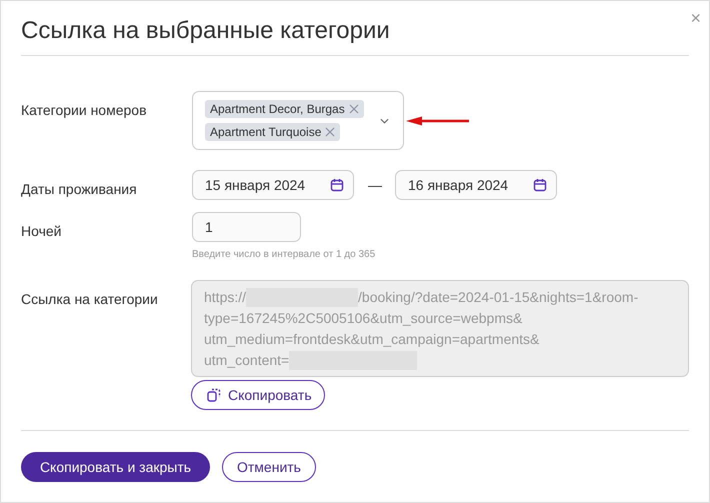  Describe the element at coordinates (205, 31) in the screenshot. I see `dialog-title: Ссылка на выбранные категории` at that location.